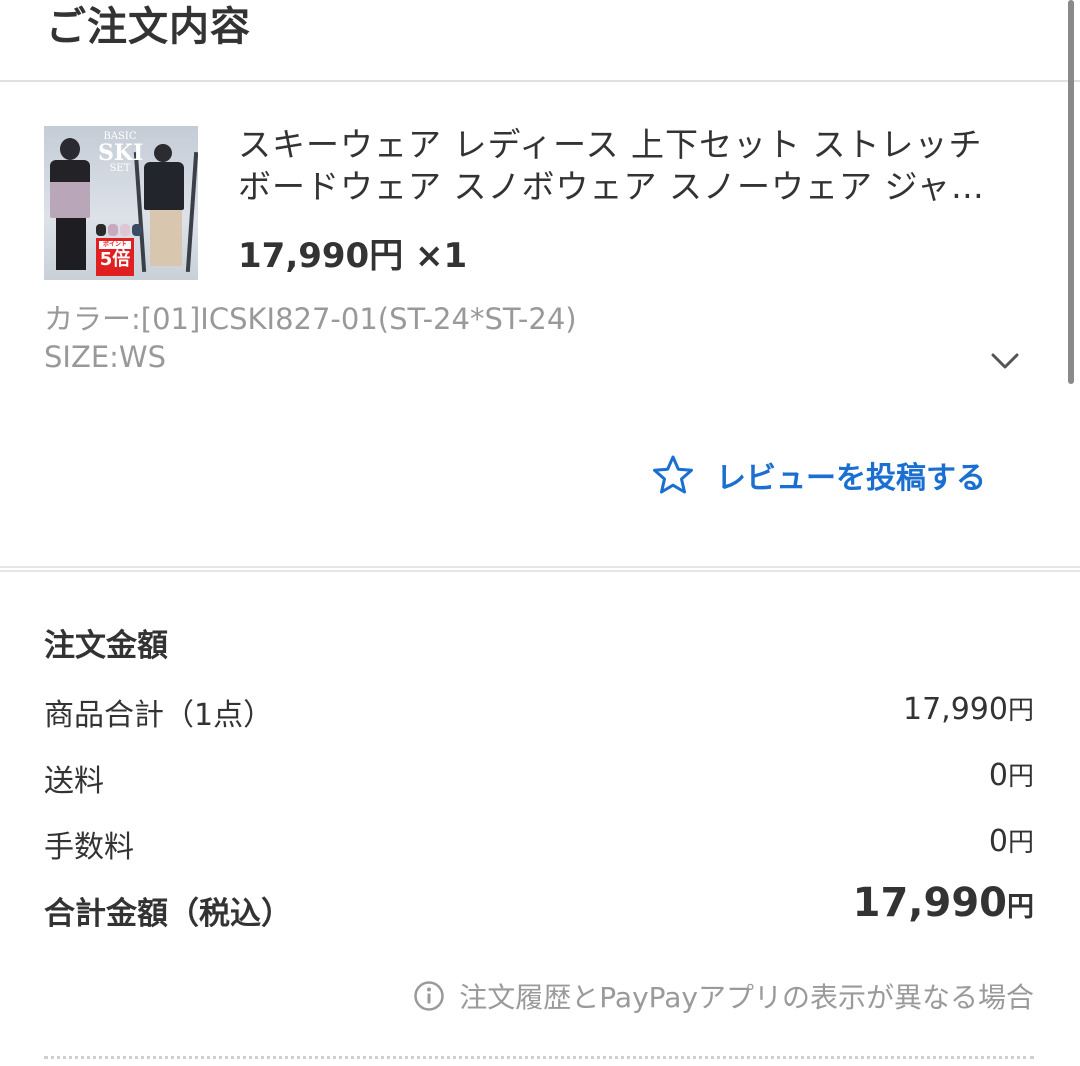  What do you see at coordinates (851, 478) in the screenshot?
I see `write-review-label: レビューを投稿する` at bounding box center [851, 478].